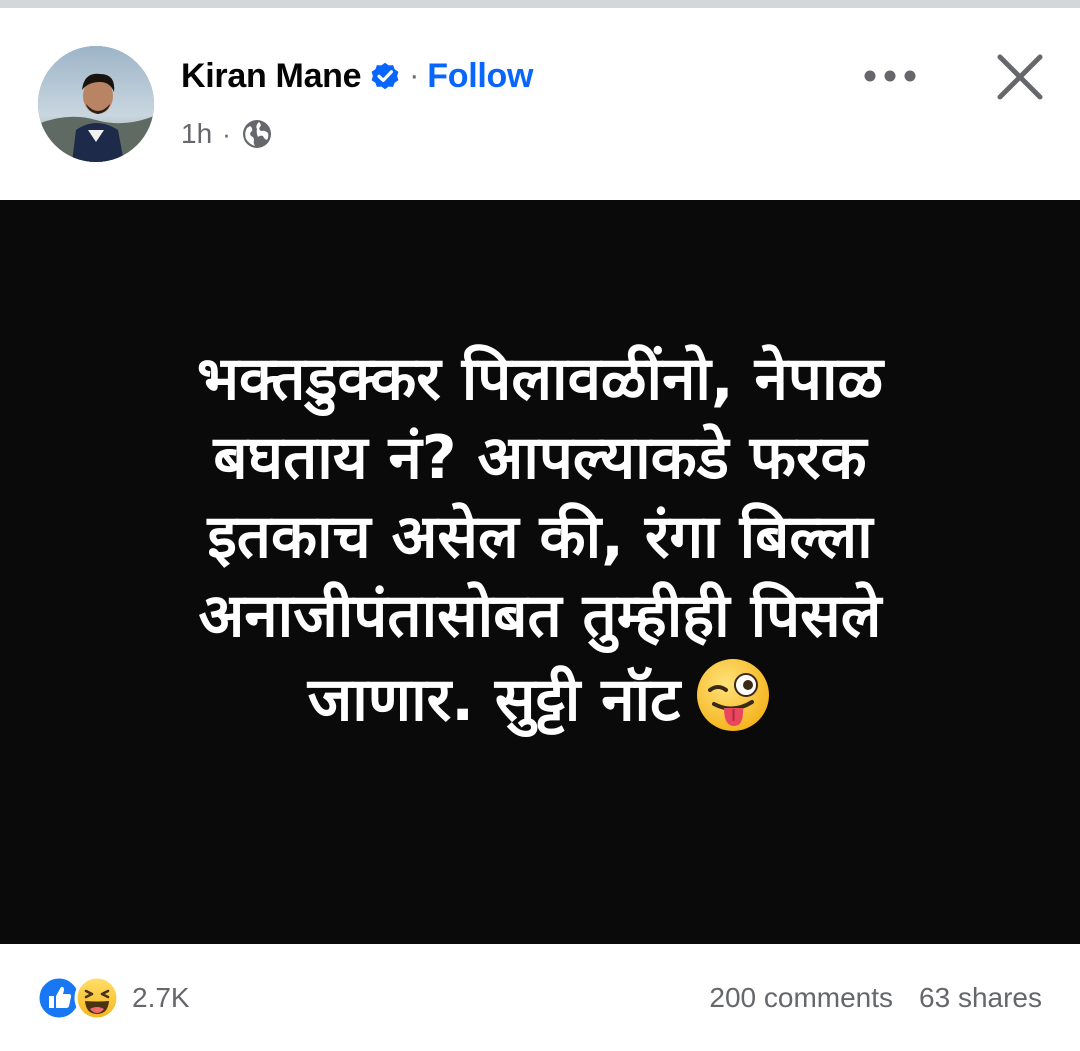 This screenshot has height=1051, width=1080. What do you see at coordinates (271, 76) in the screenshot?
I see `author-name: Kiran Mane` at bounding box center [271, 76].